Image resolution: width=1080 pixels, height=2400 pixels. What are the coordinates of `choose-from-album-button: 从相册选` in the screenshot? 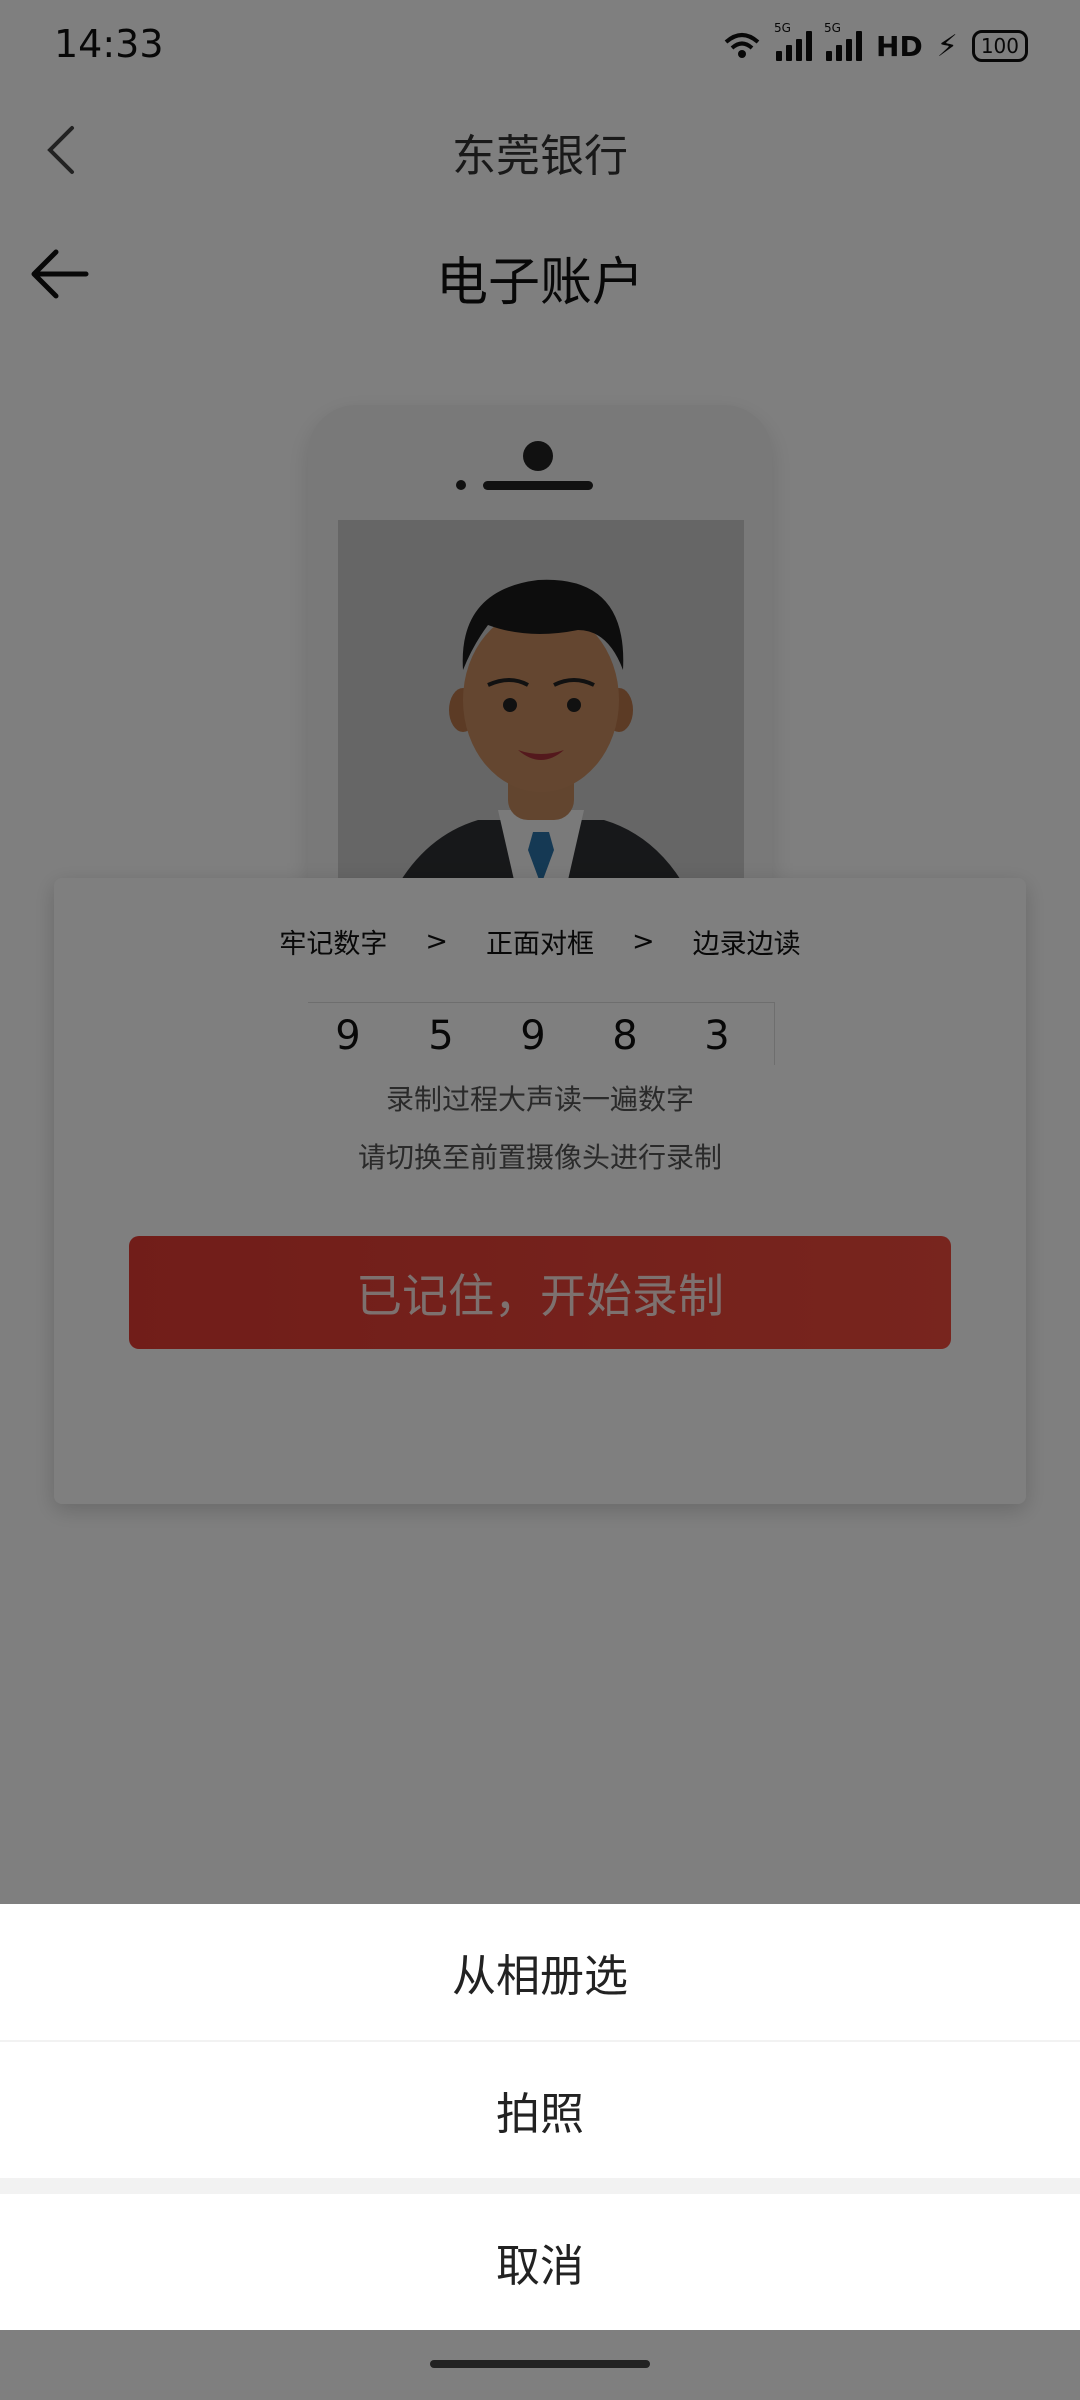 It's located at (540, 1972).